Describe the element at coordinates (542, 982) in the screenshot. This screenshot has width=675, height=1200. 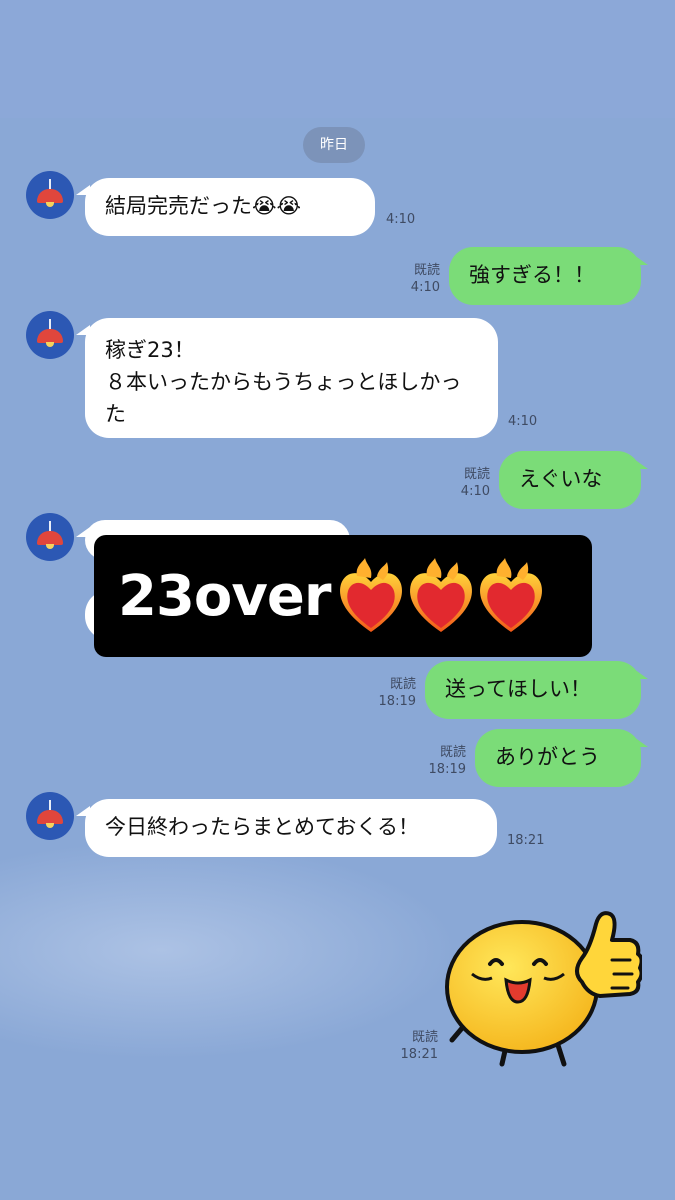
I see `thumbs-up-emoji-sticker` at that location.